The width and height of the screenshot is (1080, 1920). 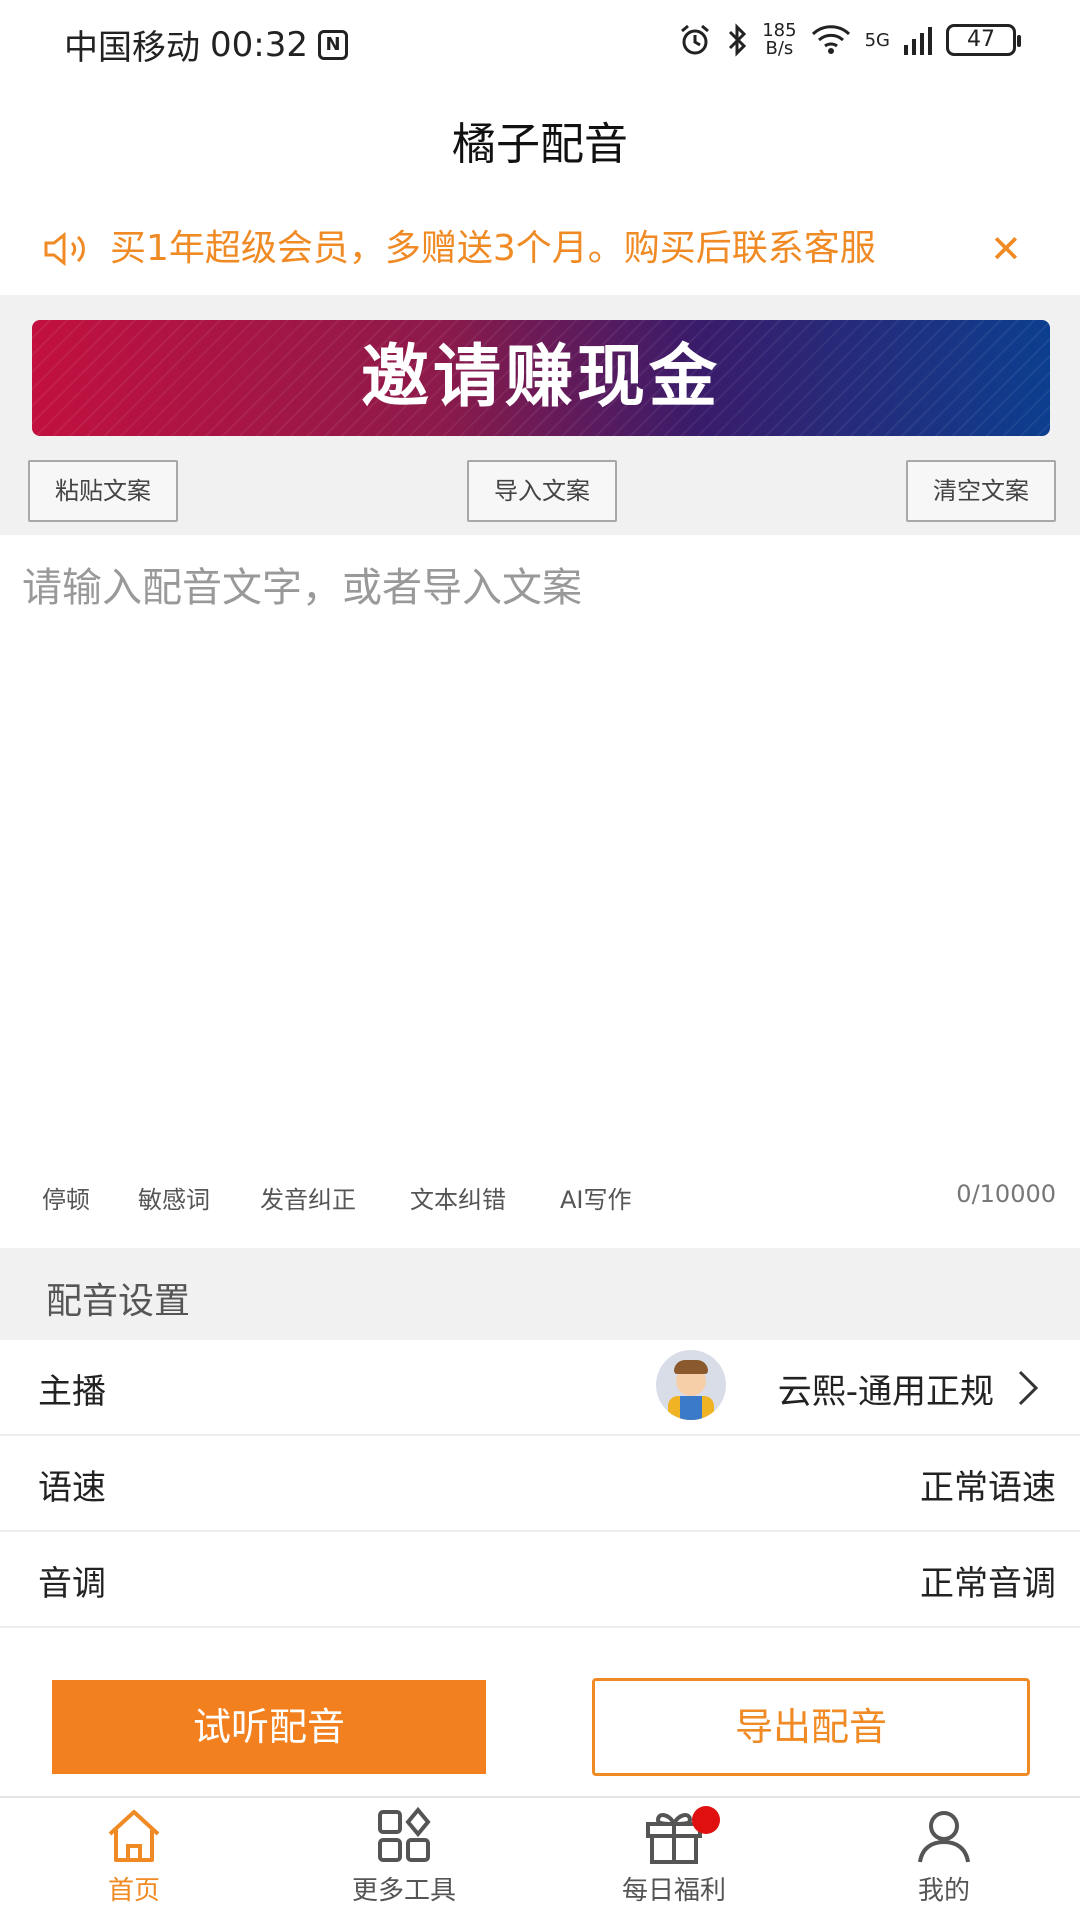 What do you see at coordinates (943, 1891) in the screenshot?
I see `nav-mine-label: 我的` at bounding box center [943, 1891].